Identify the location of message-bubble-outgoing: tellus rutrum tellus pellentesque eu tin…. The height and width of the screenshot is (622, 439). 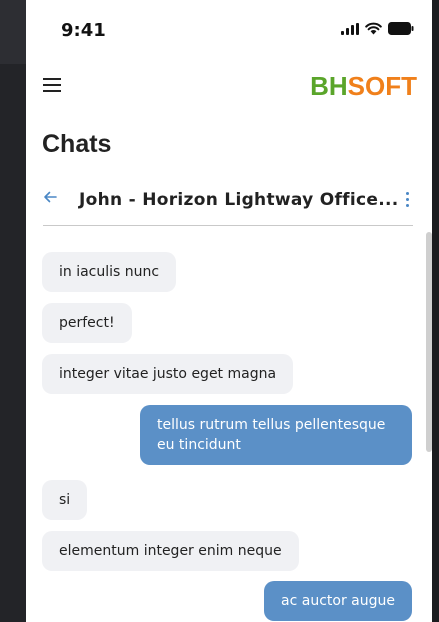
(276, 435).